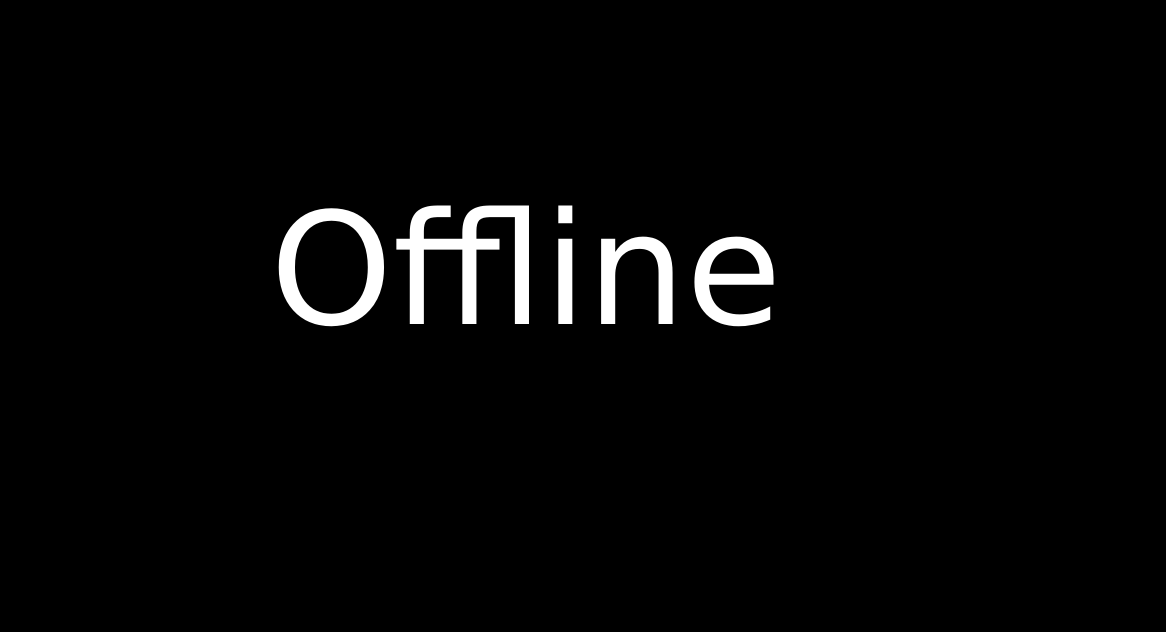 This screenshot has height=632, width=1166. What do you see at coordinates (526, 270) in the screenshot?
I see `offline-status-text: Offline` at bounding box center [526, 270].